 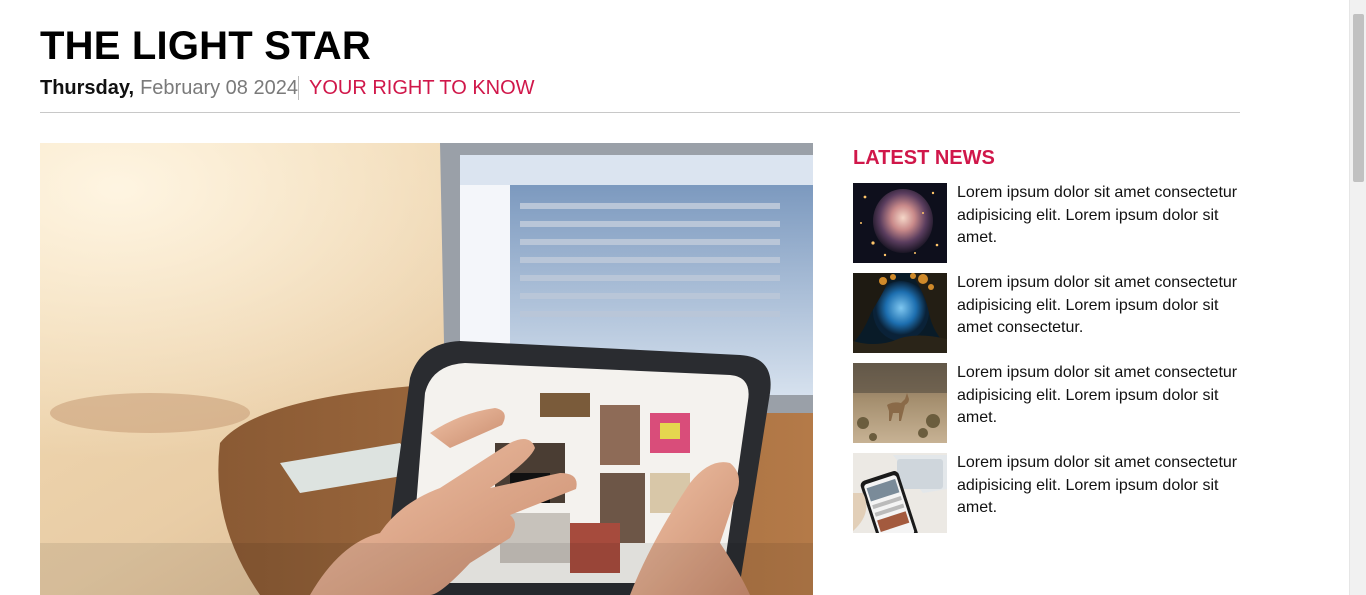 I want to click on underwater-cave-image, so click(x=900, y=313).